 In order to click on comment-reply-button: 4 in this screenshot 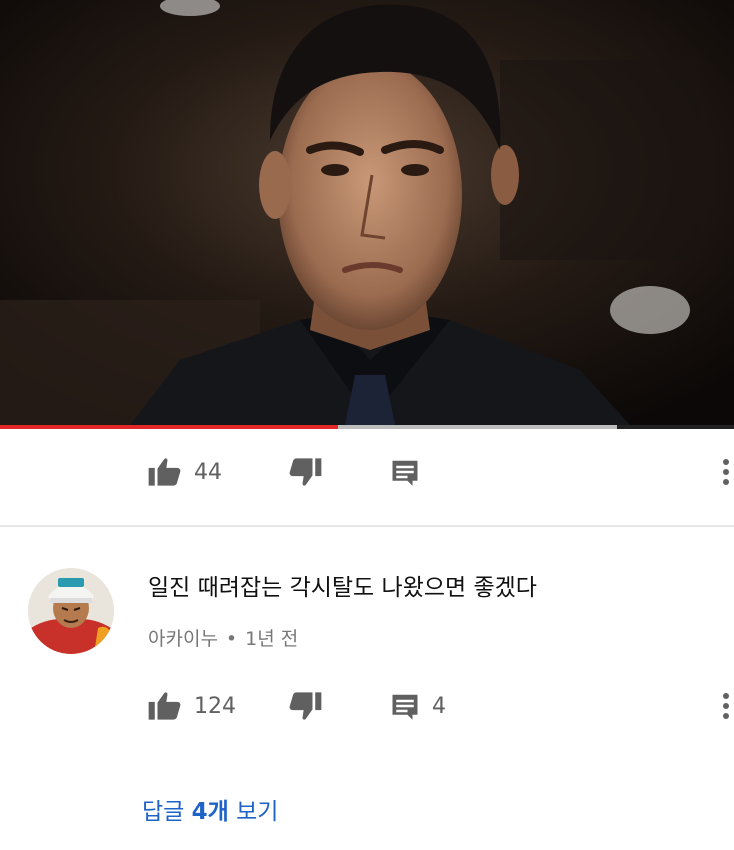, I will do `click(418, 706)`.